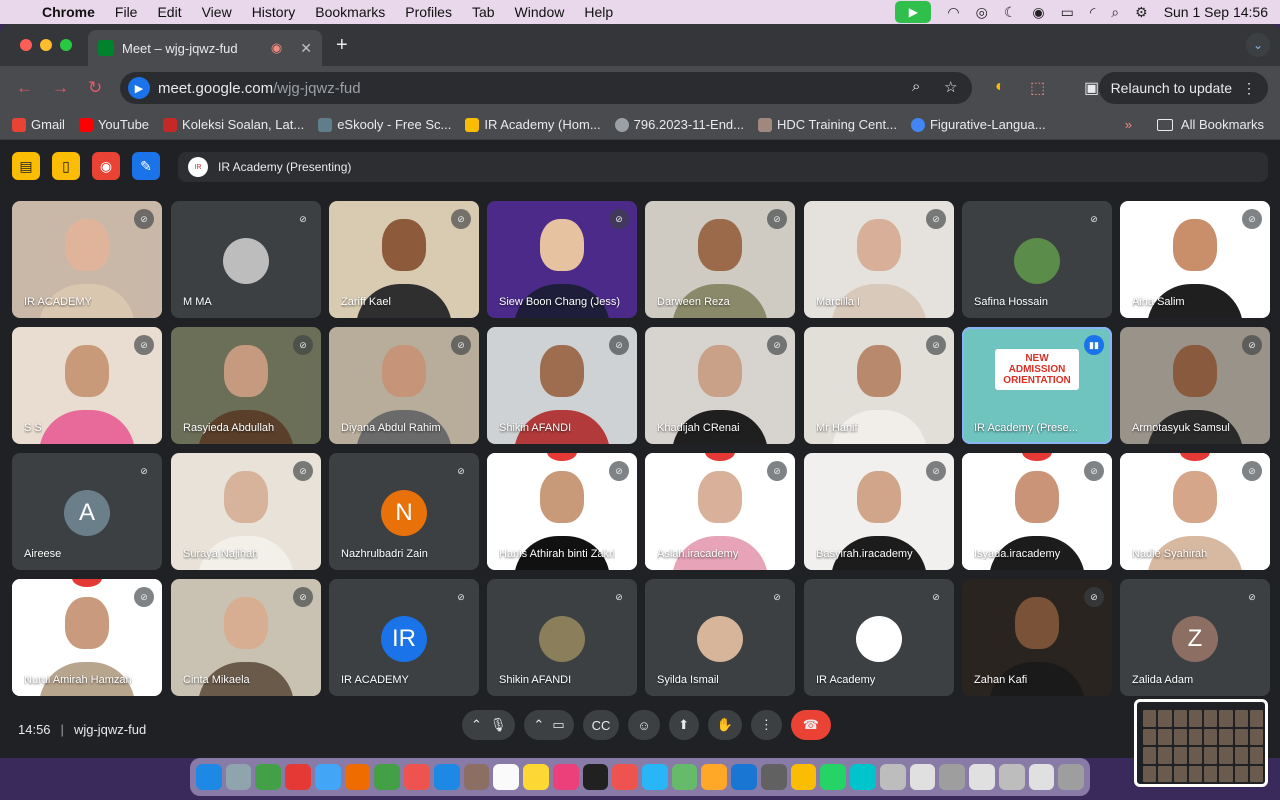 The height and width of the screenshot is (800, 1280). I want to click on battery-icon: ▭, so click(1067, 12).